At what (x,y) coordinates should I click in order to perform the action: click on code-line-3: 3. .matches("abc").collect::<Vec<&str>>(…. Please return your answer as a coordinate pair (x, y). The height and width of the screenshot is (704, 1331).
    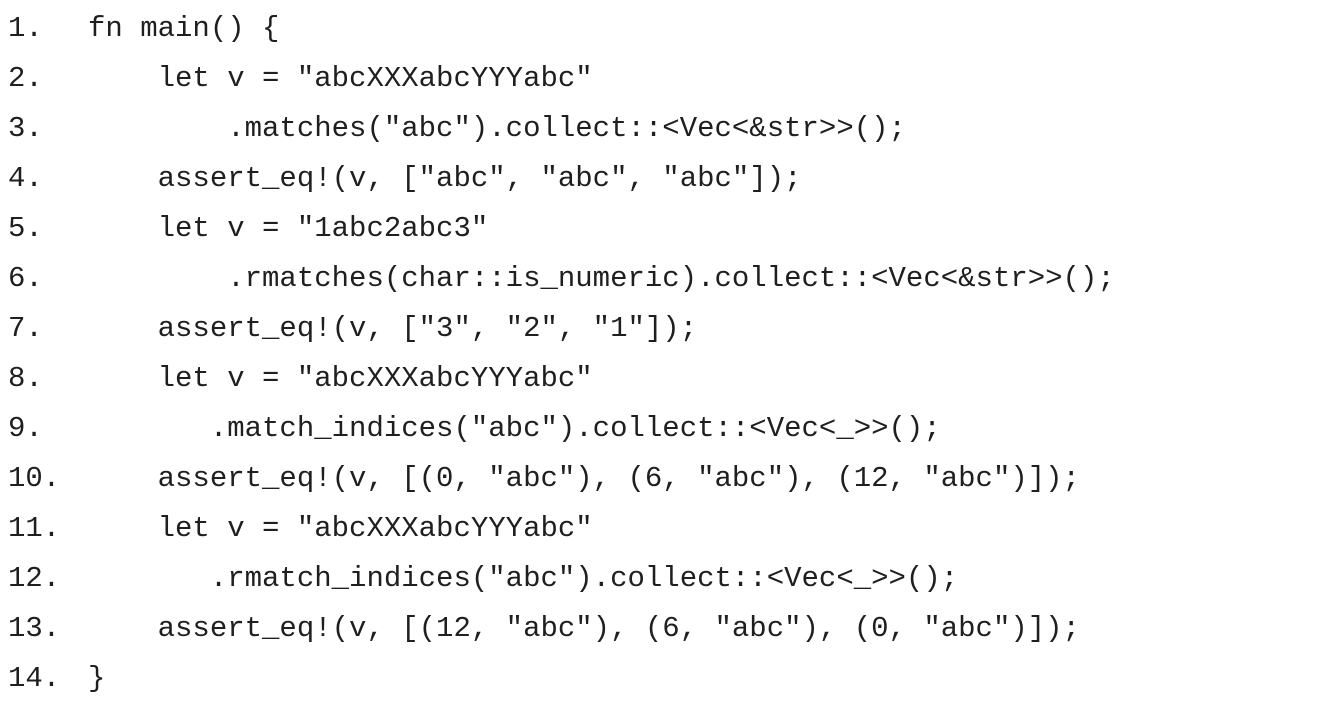
    Looking at the image, I should click on (668, 129).